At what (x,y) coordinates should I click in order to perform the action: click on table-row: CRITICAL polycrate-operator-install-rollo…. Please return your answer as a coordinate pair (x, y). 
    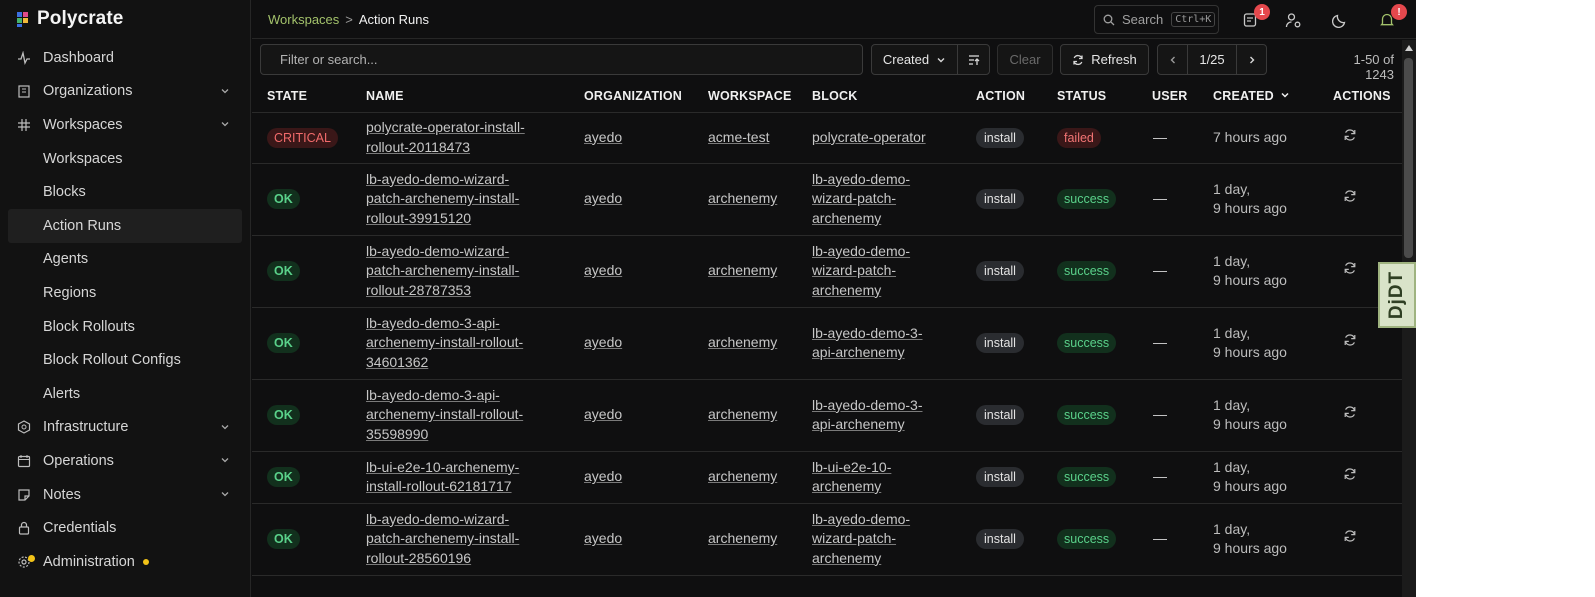
    Looking at the image, I should click on (827, 137).